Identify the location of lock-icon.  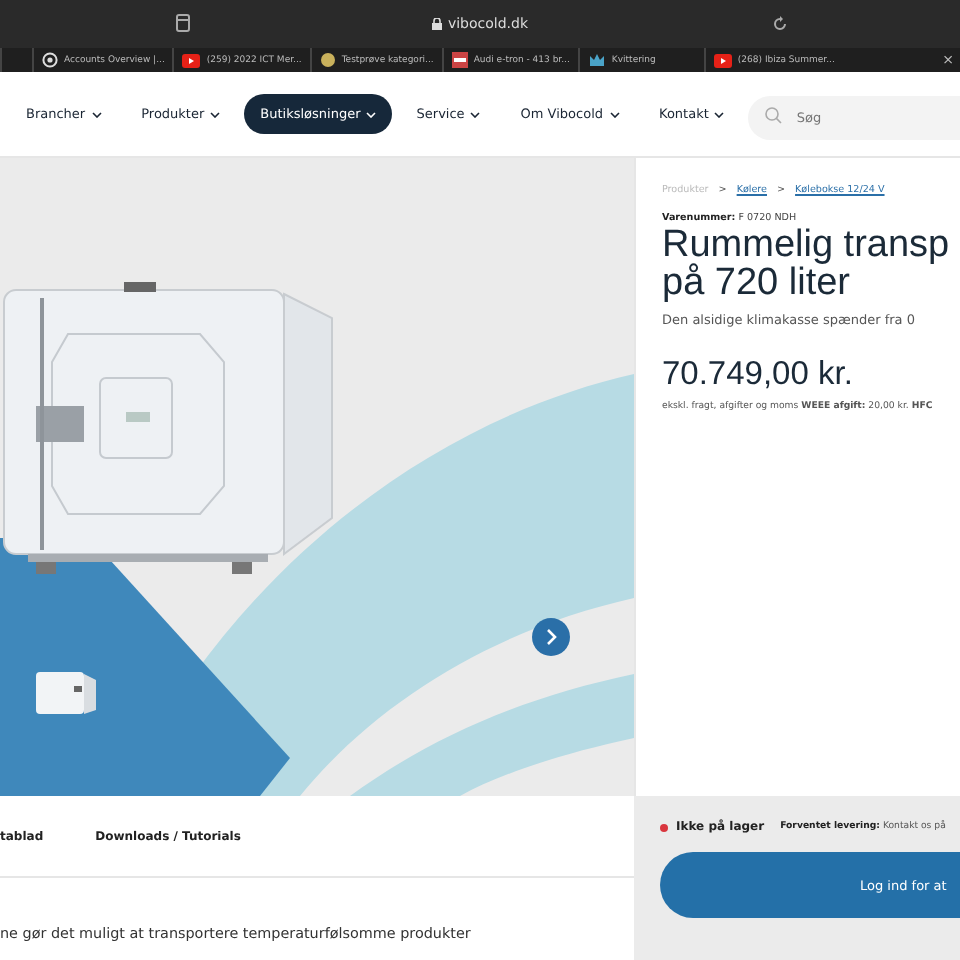
(436, 24).